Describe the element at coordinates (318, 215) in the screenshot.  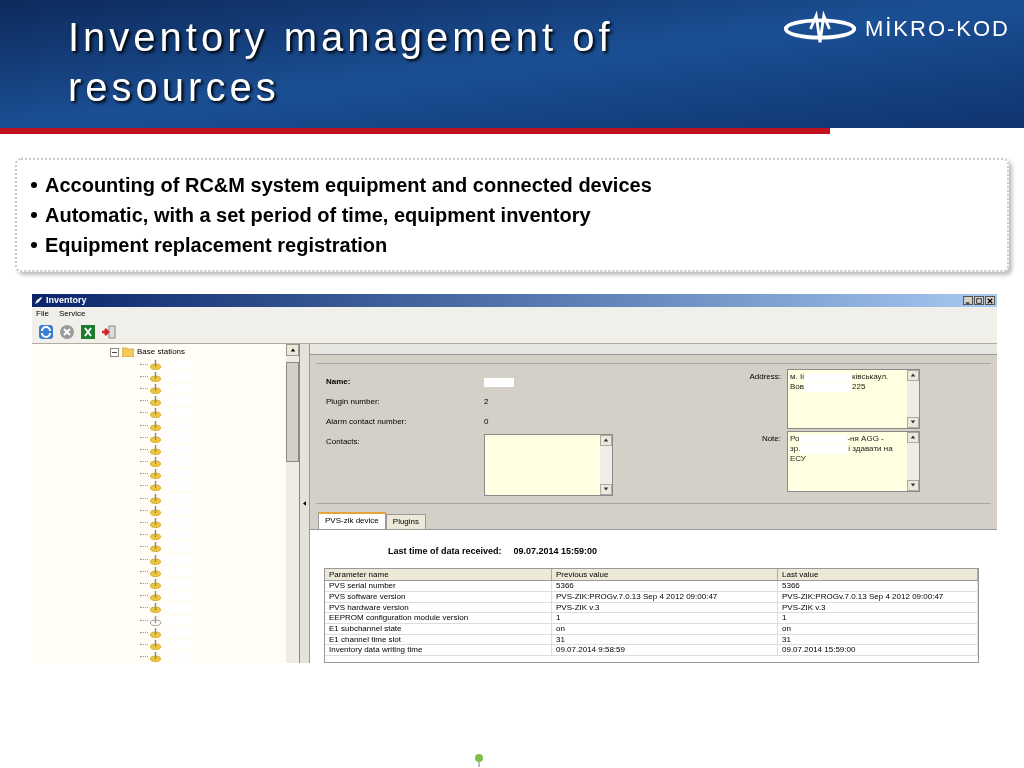
I see `bullet-text: Automatic, with a set period of time, equipment inventory` at that location.